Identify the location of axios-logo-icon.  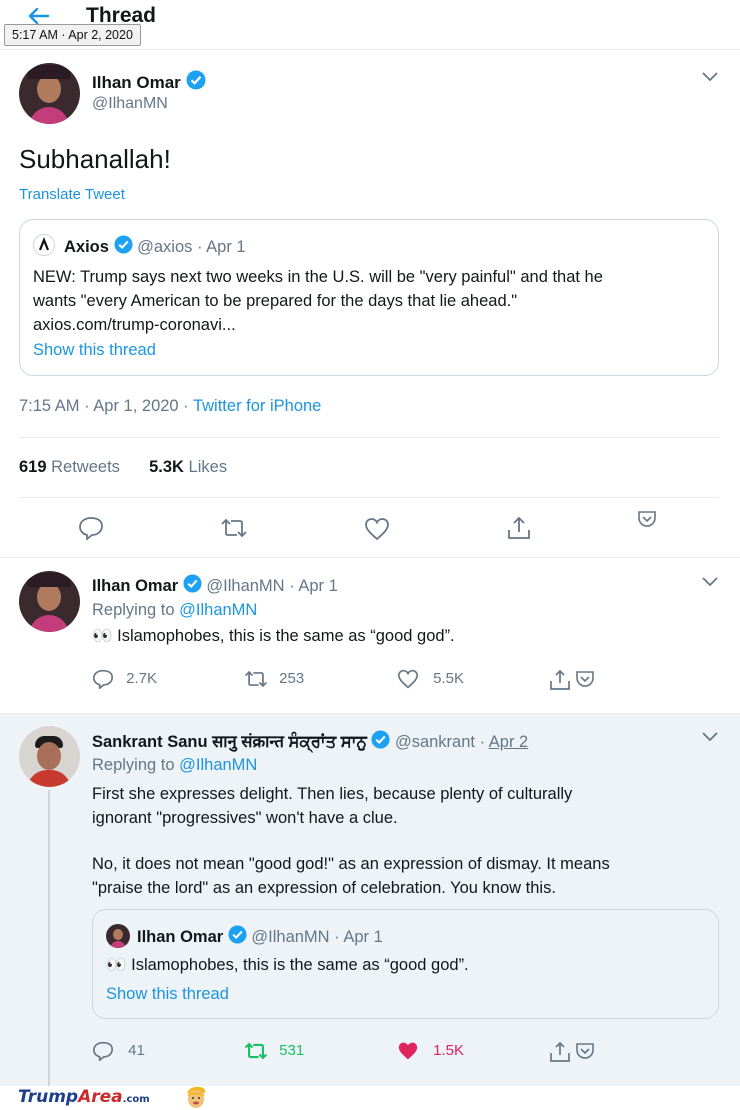
(44, 245).